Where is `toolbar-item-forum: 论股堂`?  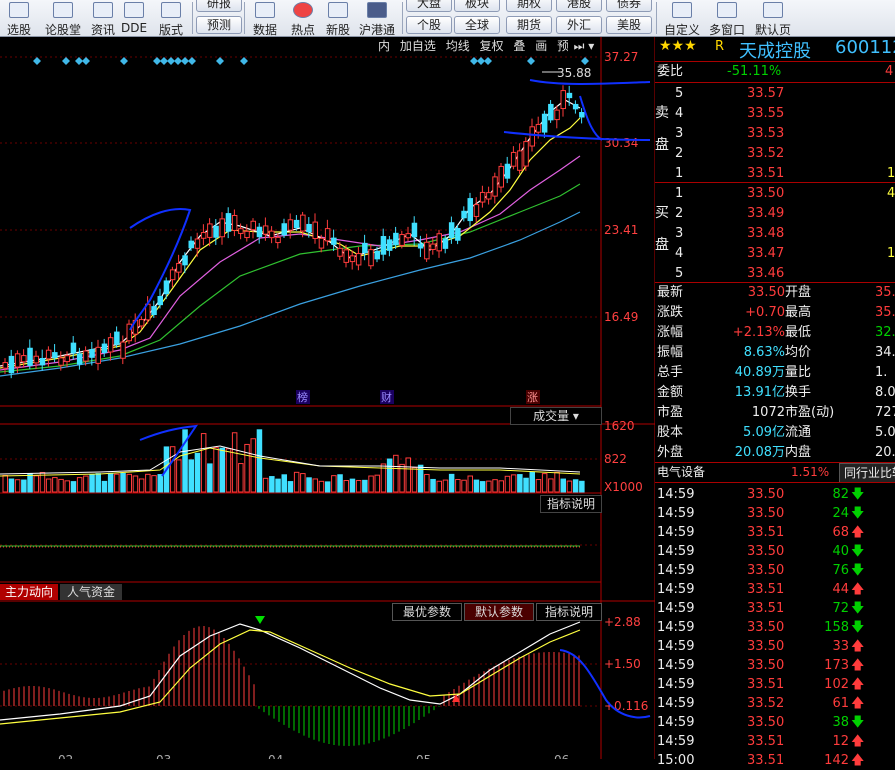
toolbar-item-forum: 论股堂 is located at coordinates (63, 18).